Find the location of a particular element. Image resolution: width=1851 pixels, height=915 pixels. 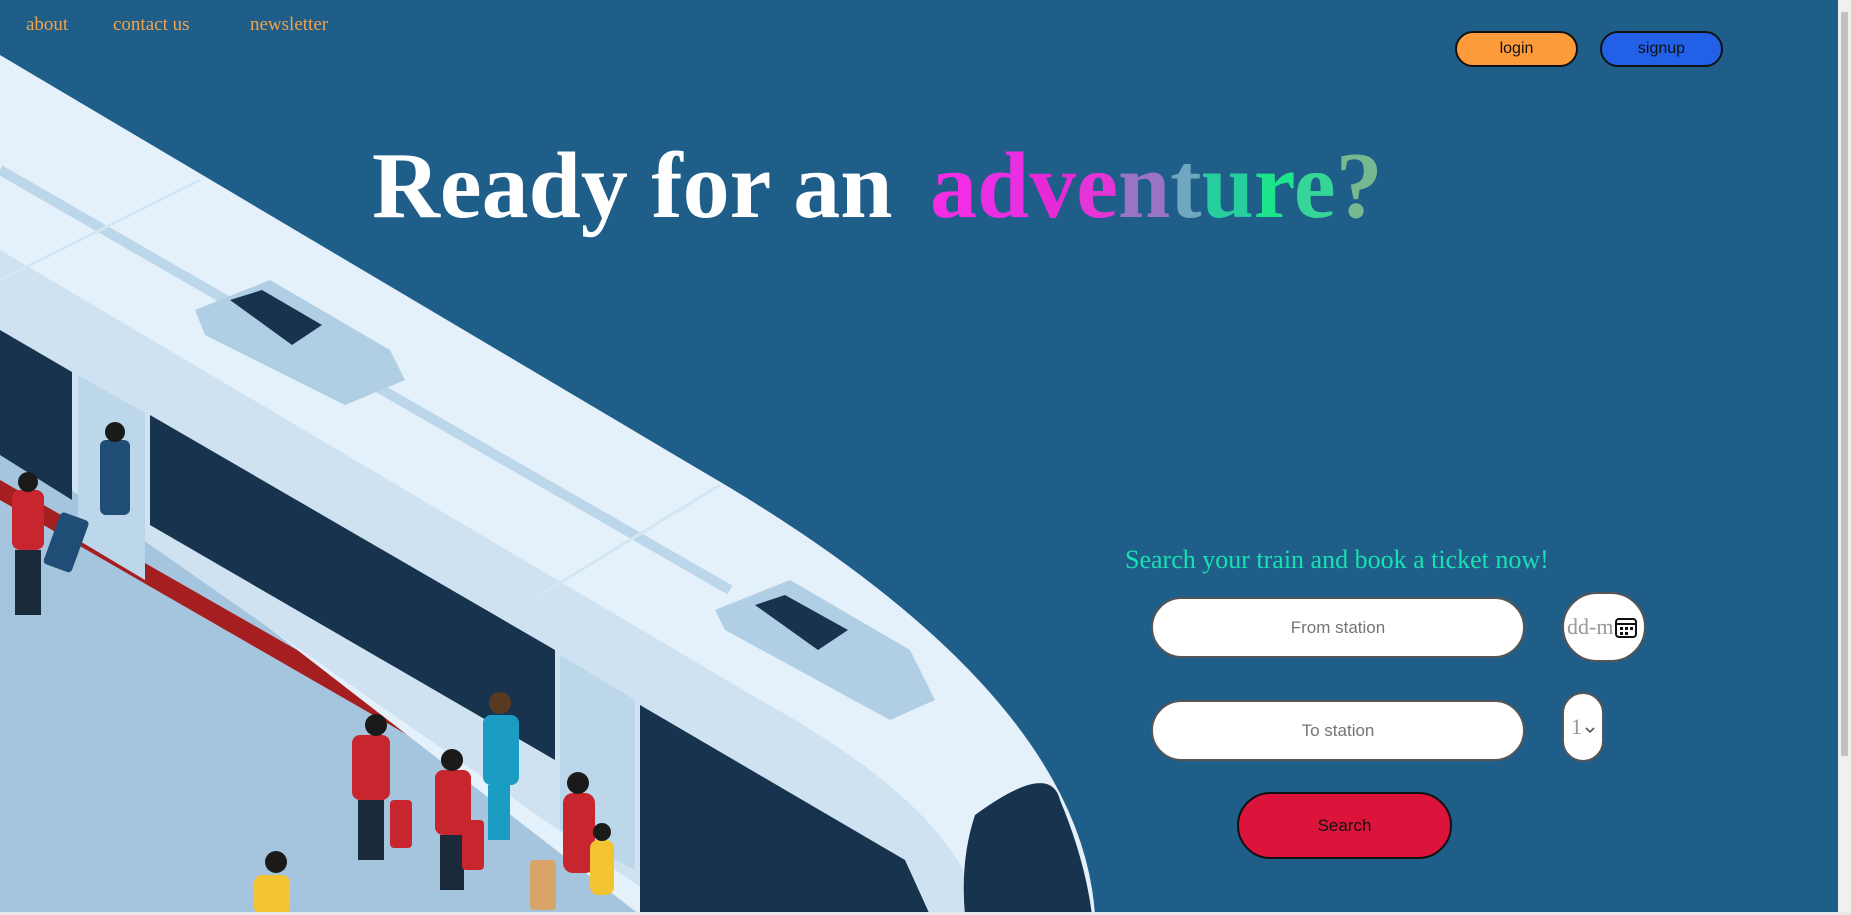

passenger-count-select: 1 is located at coordinates (1583, 727).